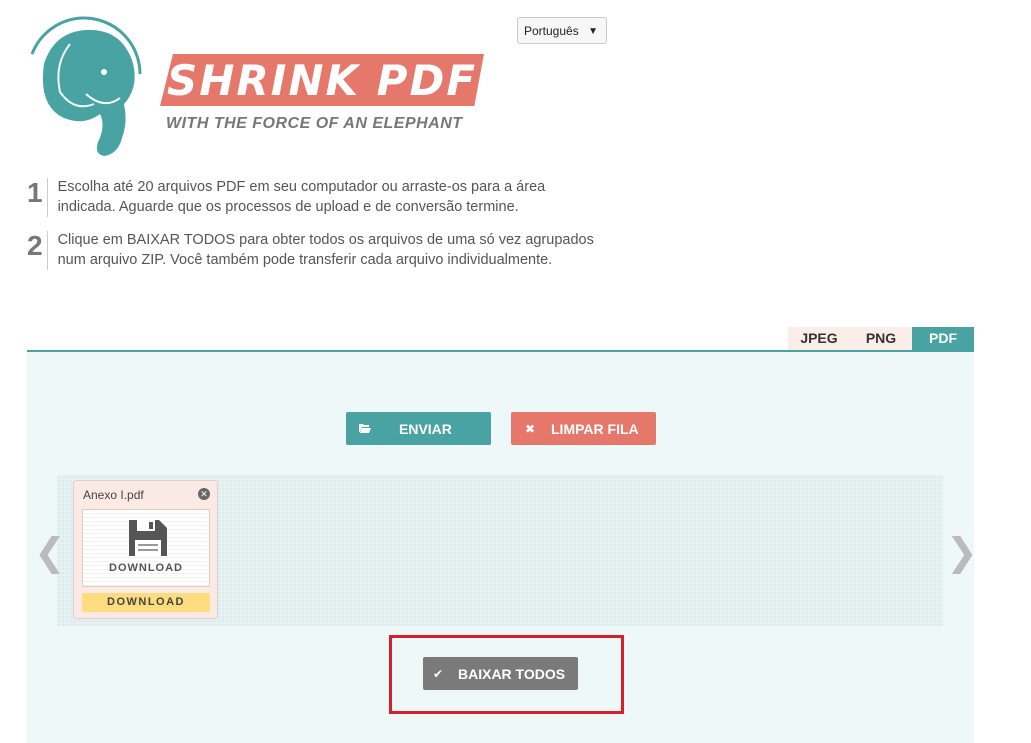  I want to click on language-select-value: Português, so click(551, 30).